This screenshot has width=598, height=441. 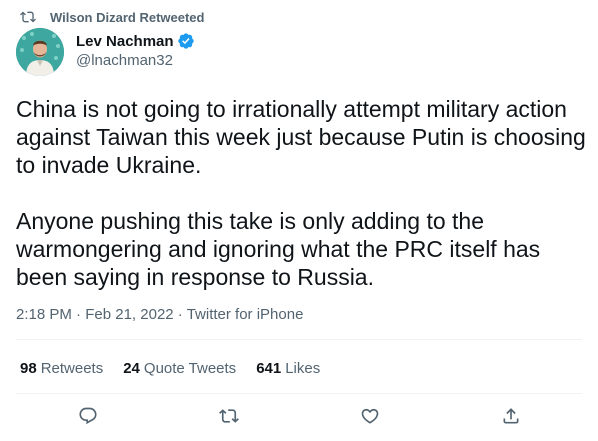 I want to click on like-icon, so click(x=370, y=416).